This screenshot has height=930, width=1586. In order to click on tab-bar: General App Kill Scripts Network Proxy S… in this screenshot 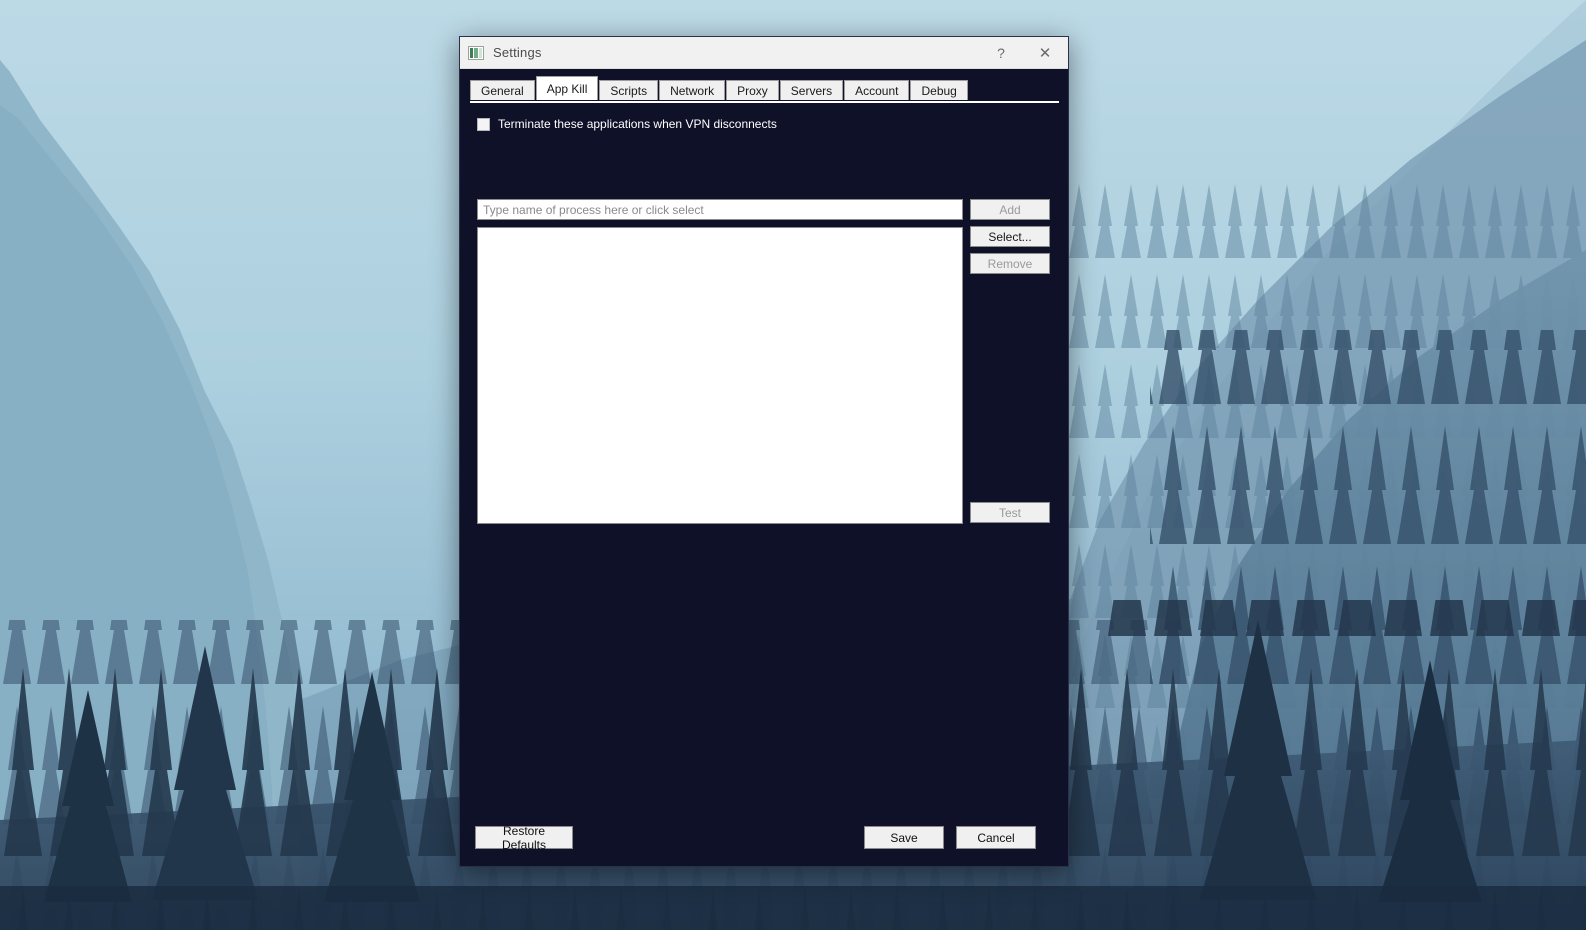, I will do `click(764, 89)`.